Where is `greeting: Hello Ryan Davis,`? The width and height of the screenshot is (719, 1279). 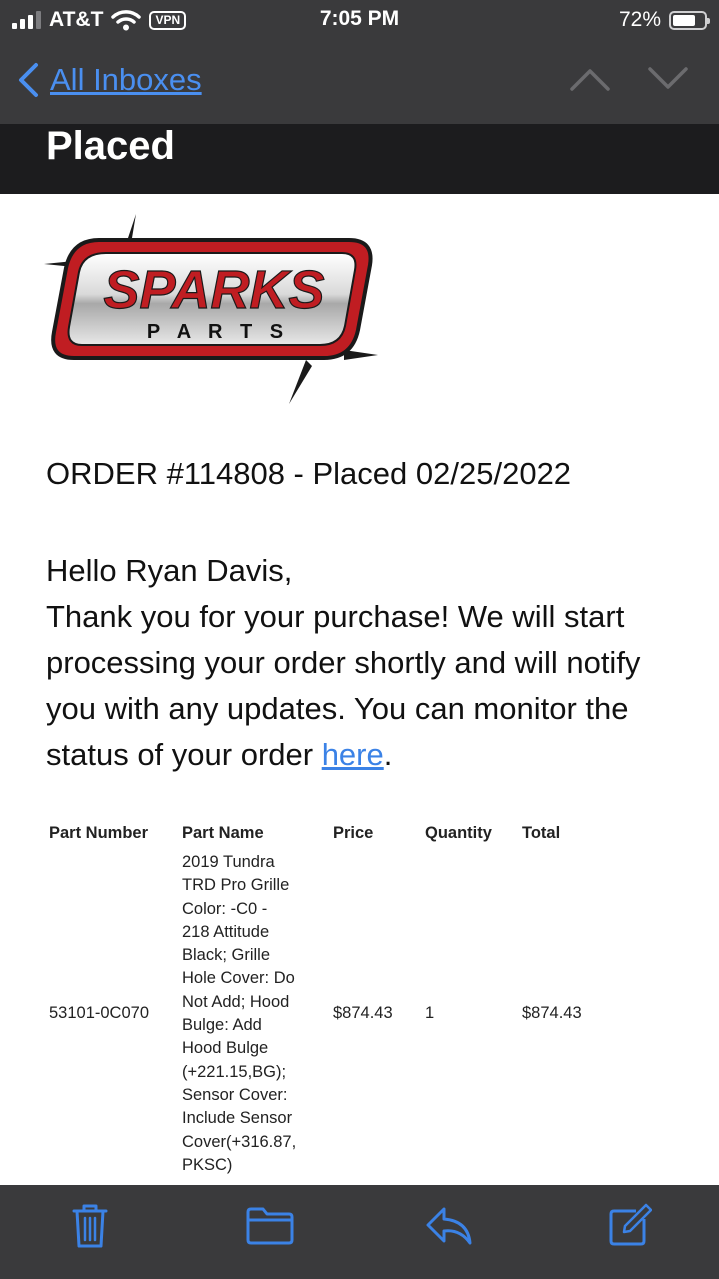 greeting: Hello Ryan Davis, is located at coordinates (169, 570).